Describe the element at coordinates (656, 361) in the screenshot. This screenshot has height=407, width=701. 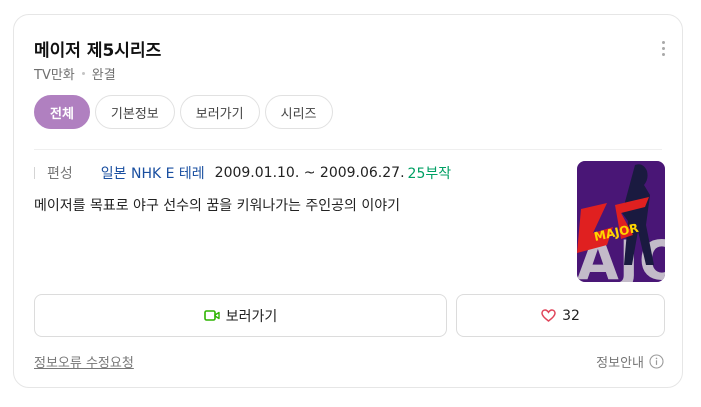
I see `info-icon` at that location.